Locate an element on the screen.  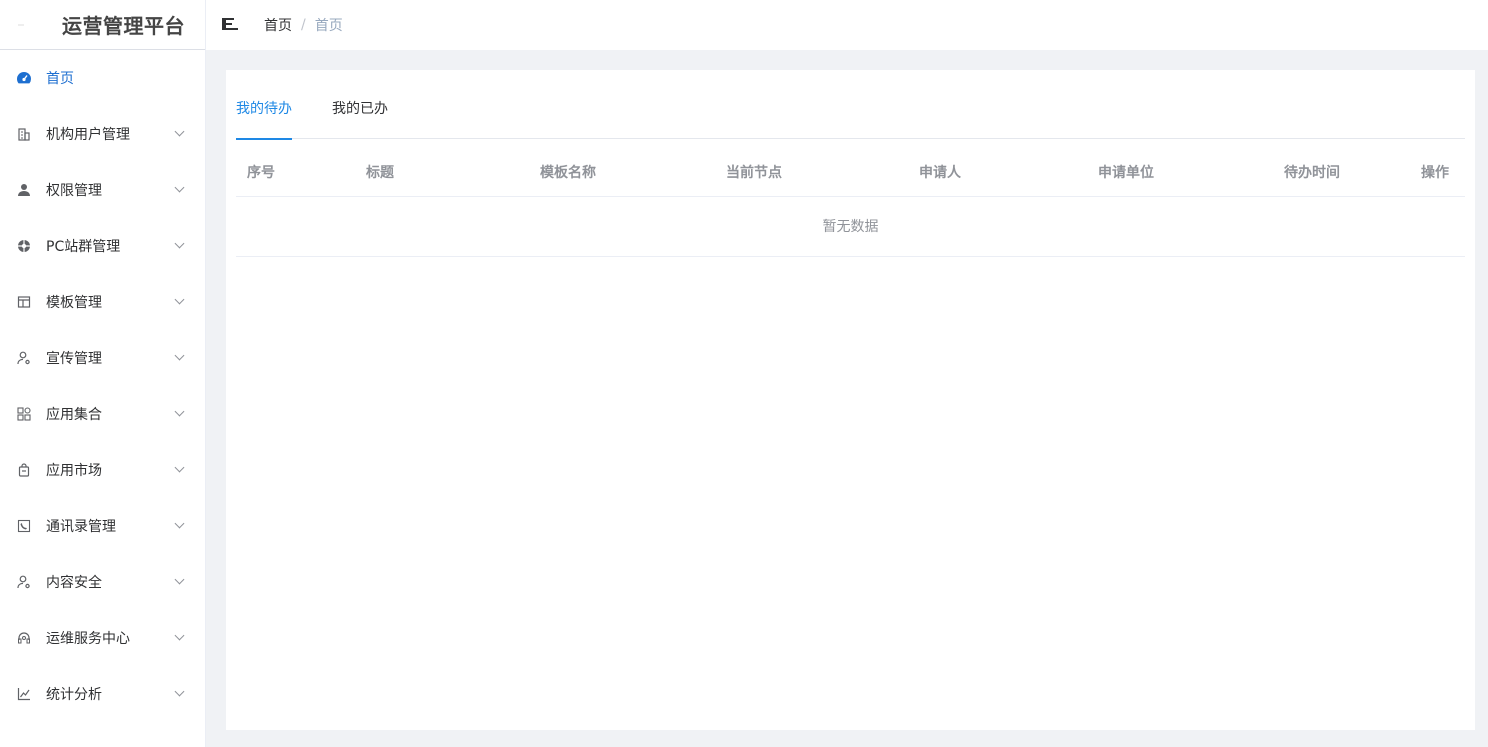
empty-state: 暂无数据 is located at coordinates (850, 227).